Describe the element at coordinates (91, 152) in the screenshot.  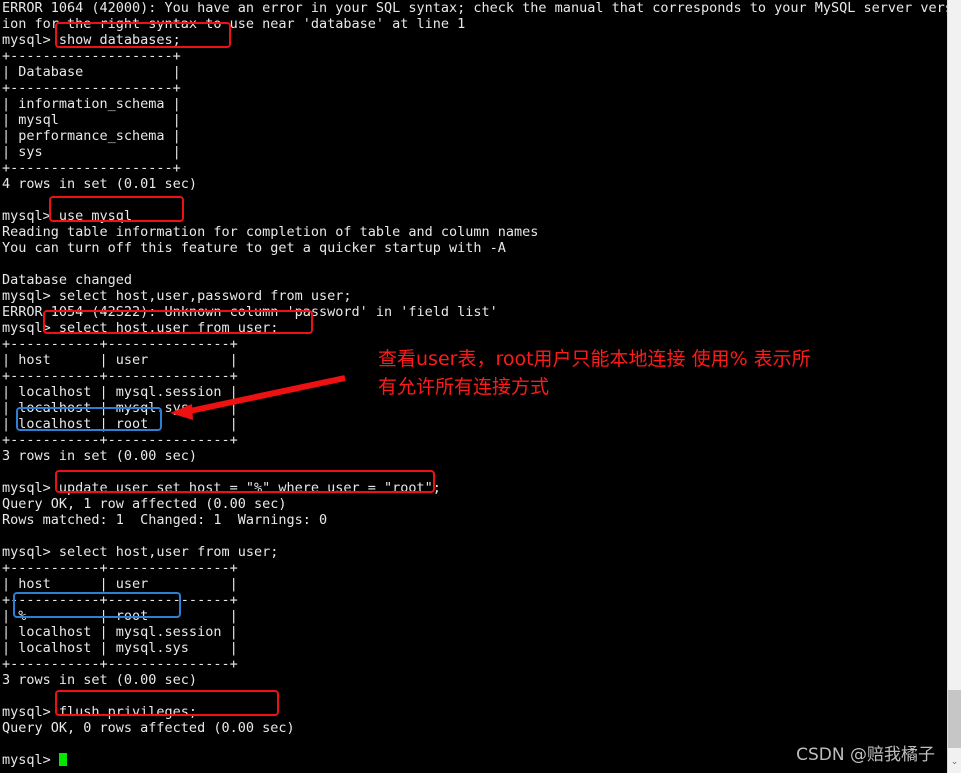
I see `terminal-line: | sys |` at that location.